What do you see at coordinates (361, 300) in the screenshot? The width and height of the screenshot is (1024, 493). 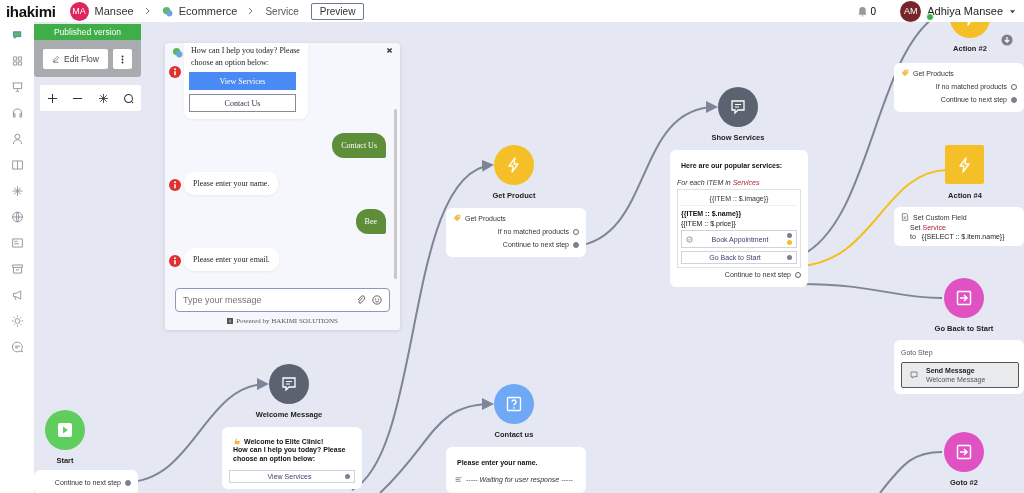 I see `paperclip-icon` at bounding box center [361, 300].